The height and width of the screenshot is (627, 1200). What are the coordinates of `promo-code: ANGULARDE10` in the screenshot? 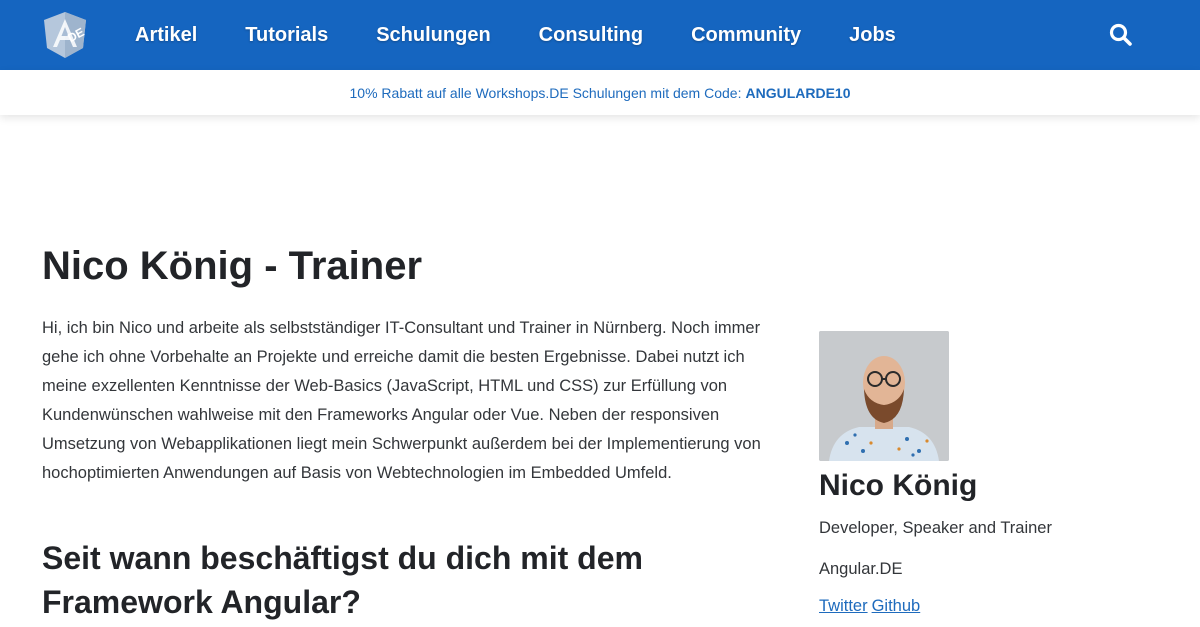 It's located at (798, 92).